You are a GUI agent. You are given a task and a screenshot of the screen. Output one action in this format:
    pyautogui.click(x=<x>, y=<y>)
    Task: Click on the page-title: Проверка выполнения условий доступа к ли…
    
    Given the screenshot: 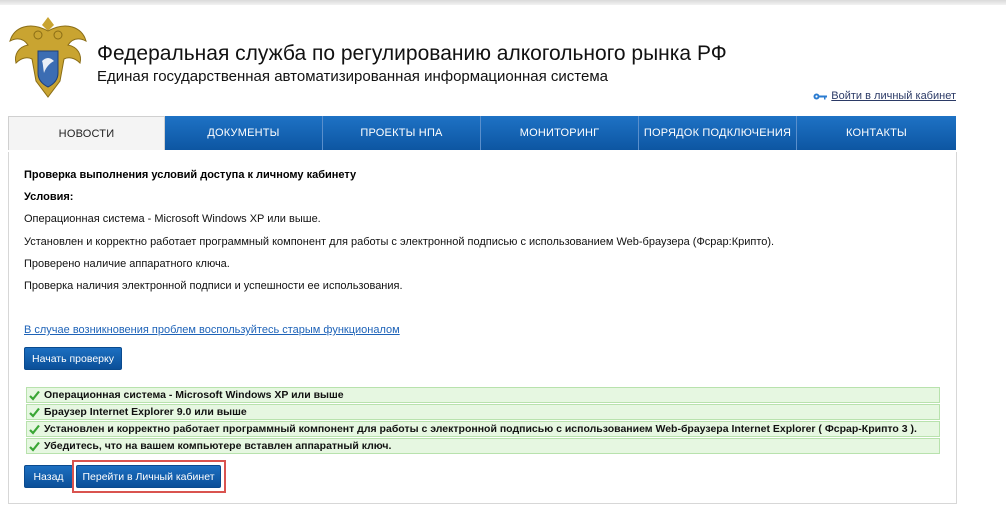 What is the action you would take?
    pyautogui.click(x=190, y=175)
    